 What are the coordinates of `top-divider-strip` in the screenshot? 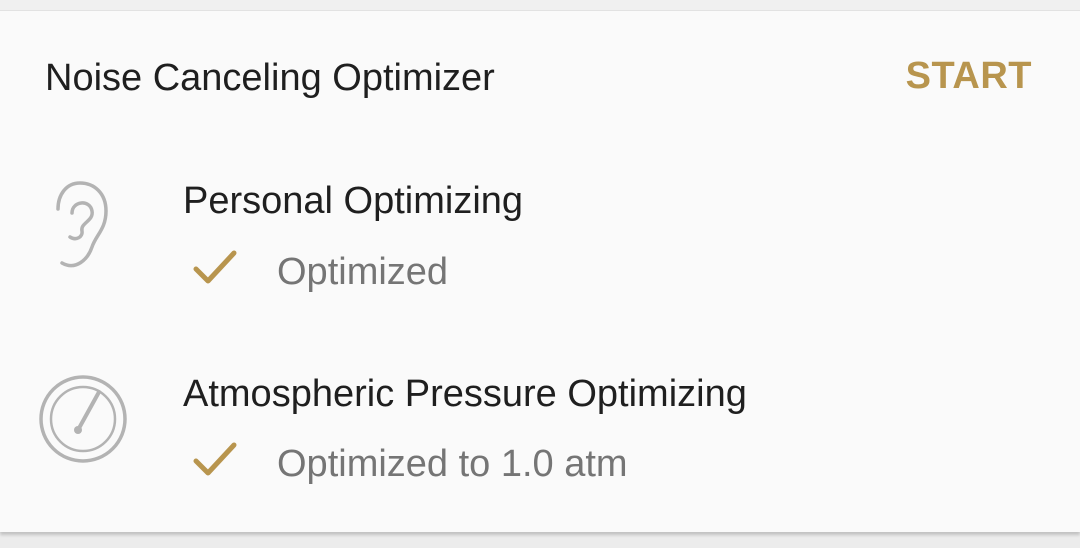 It's located at (540, 5).